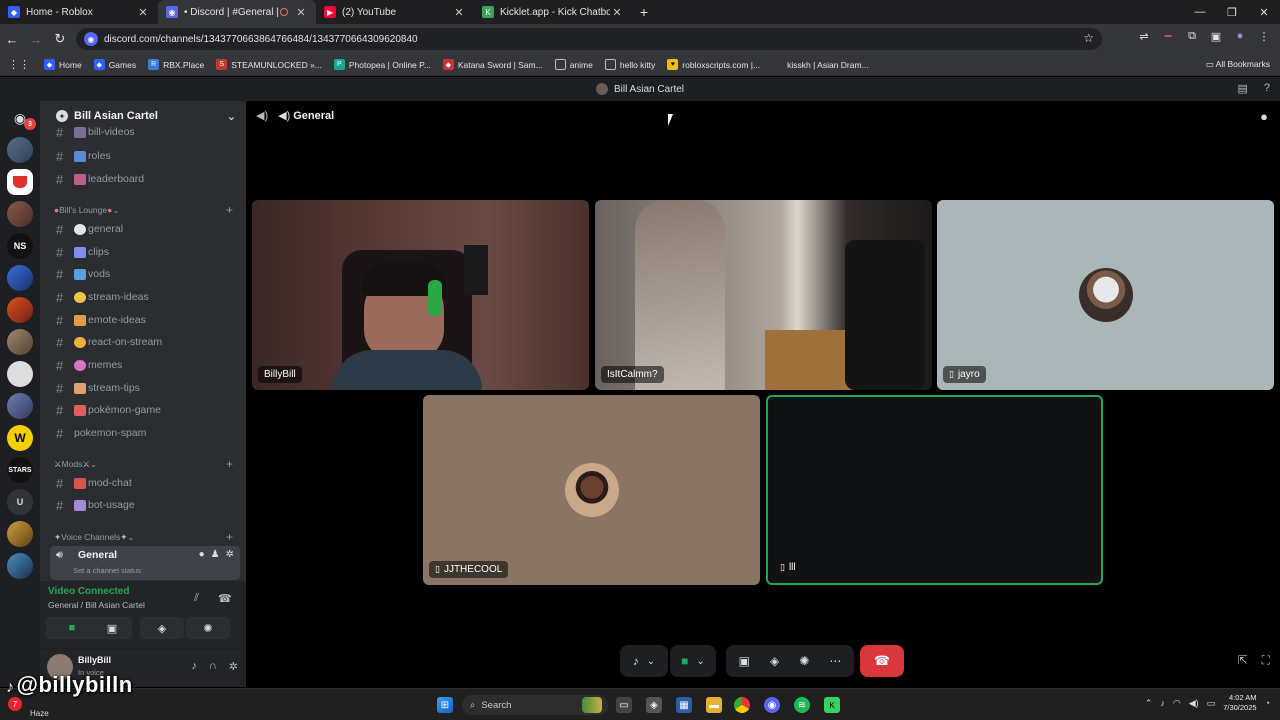  What do you see at coordinates (1264, 38) in the screenshot?
I see `menu-kebab-icon: ⋮` at bounding box center [1264, 38].